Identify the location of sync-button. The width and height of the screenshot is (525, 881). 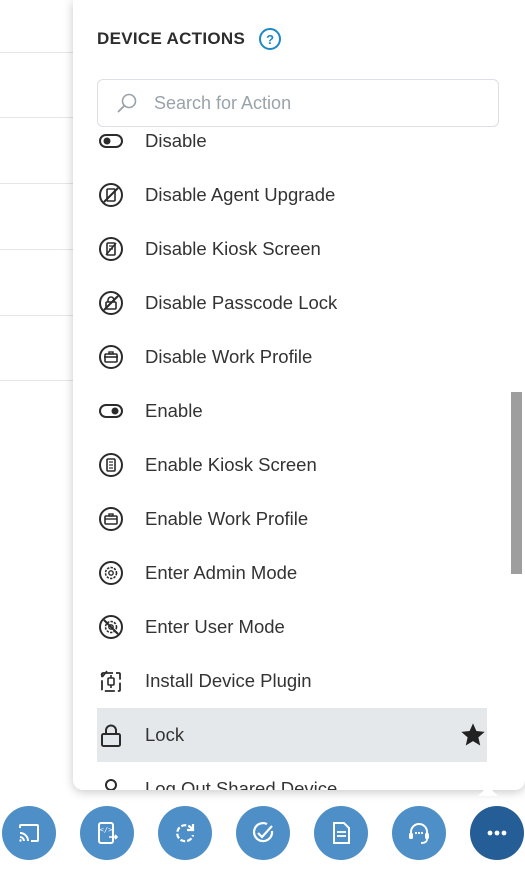
(185, 833).